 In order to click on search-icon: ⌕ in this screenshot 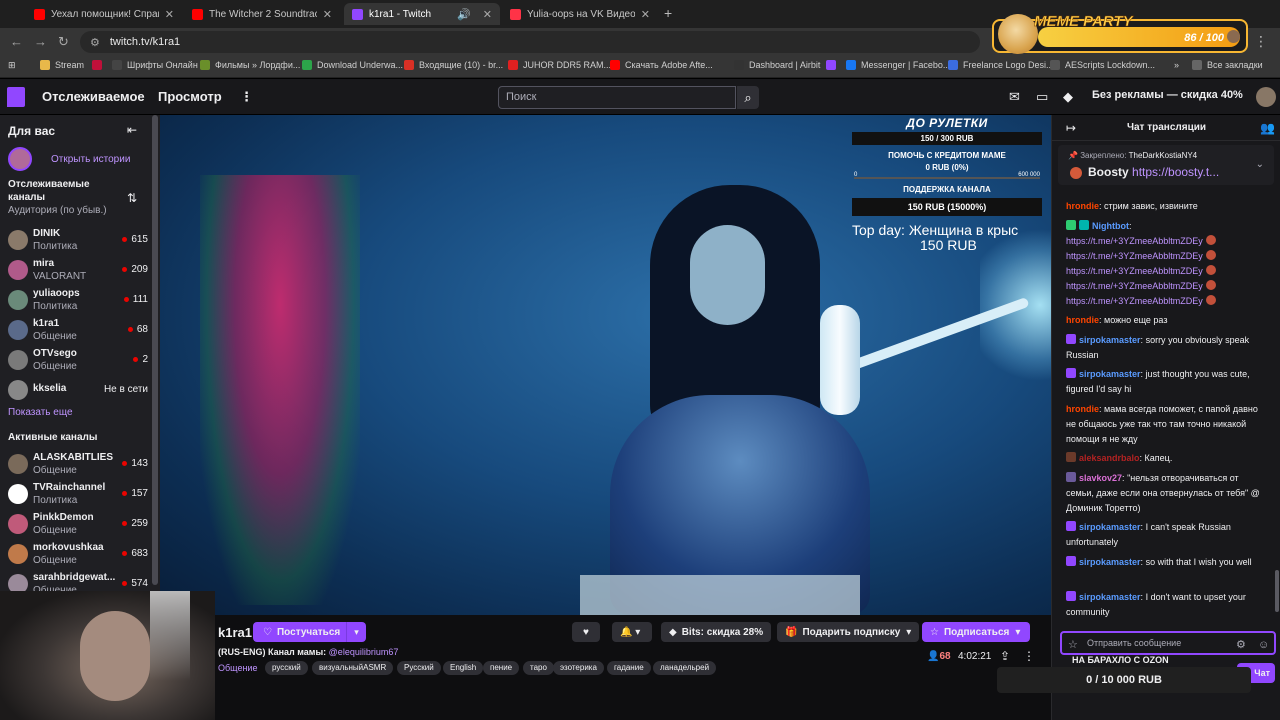, I will do `click(748, 97)`.